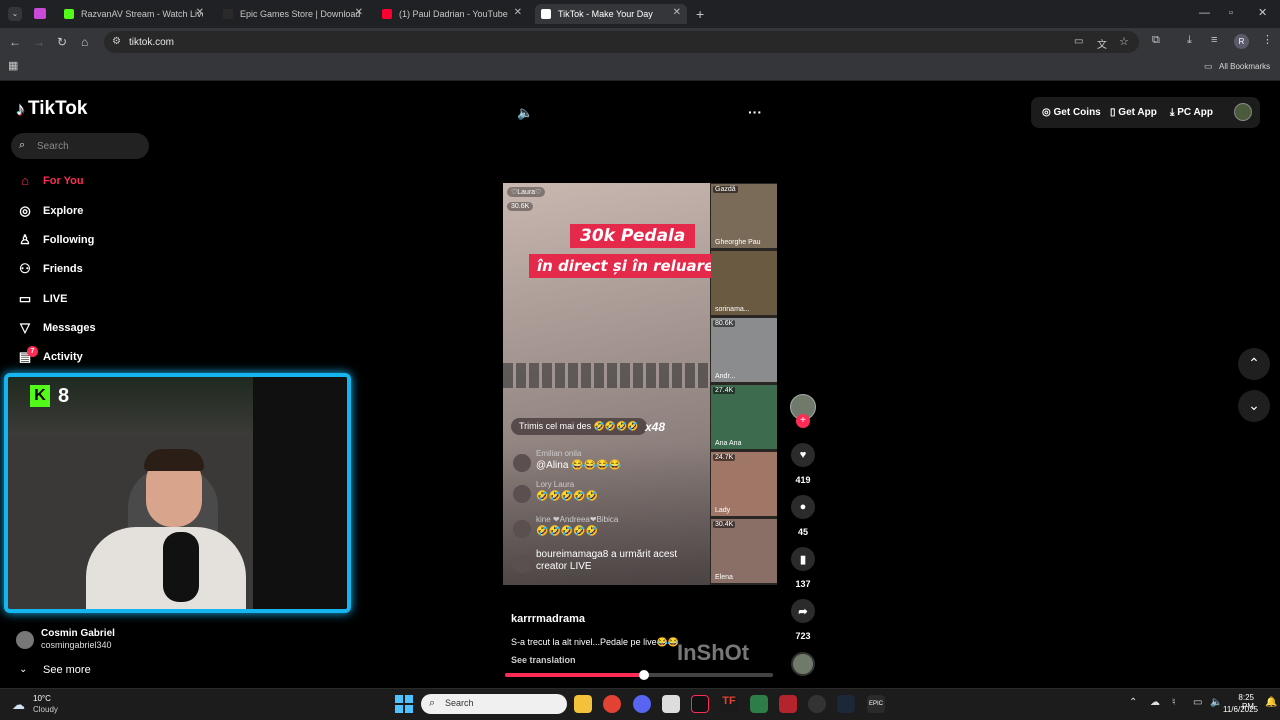 The height and width of the screenshot is (720, 1280). What do you see at coordinates (1155, 702) in the screenshot?
I see `onedrive-icon: ☁` at bounding box center [1155, 702].